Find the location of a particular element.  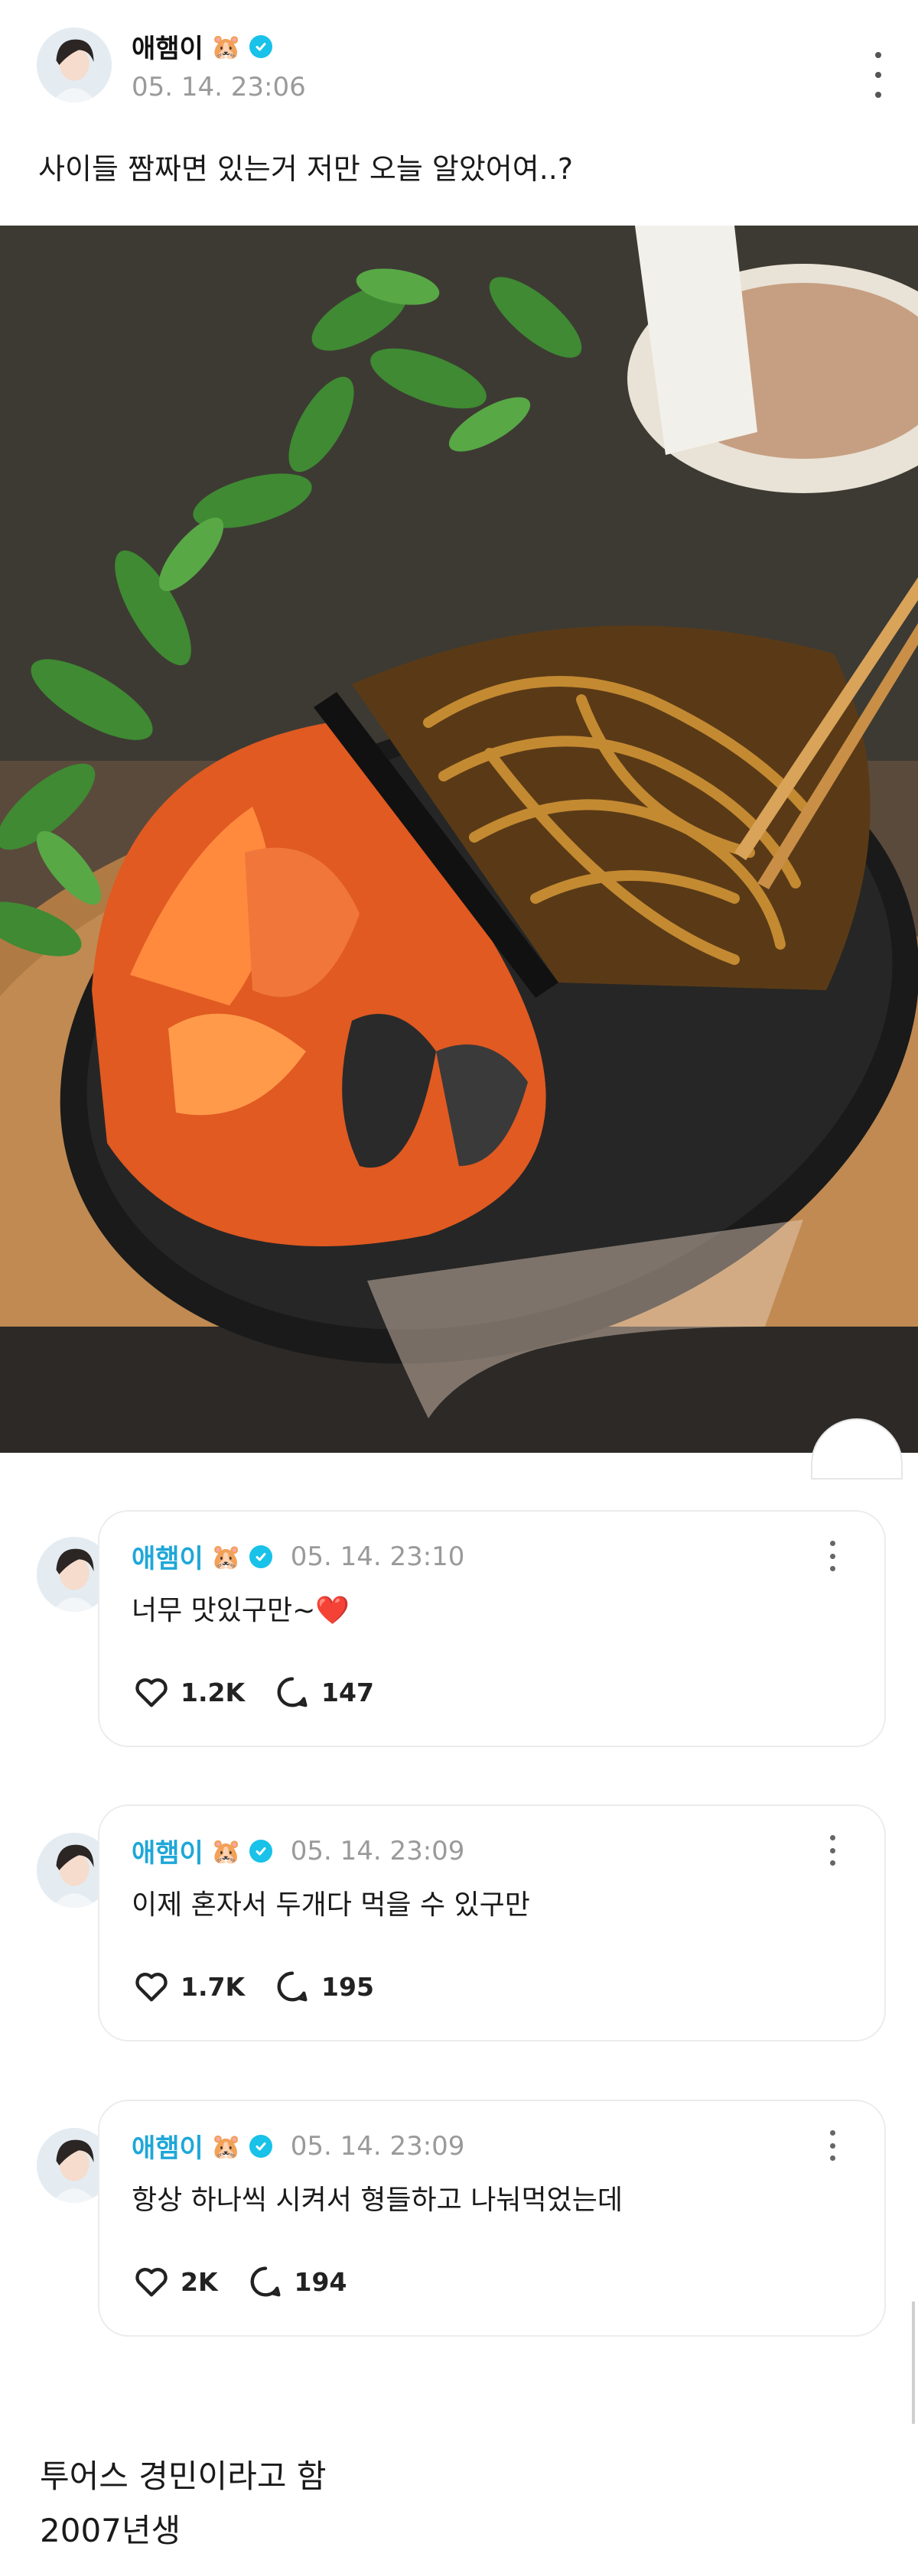

like-button: 1.7K is located at coordinates (188, 1987).